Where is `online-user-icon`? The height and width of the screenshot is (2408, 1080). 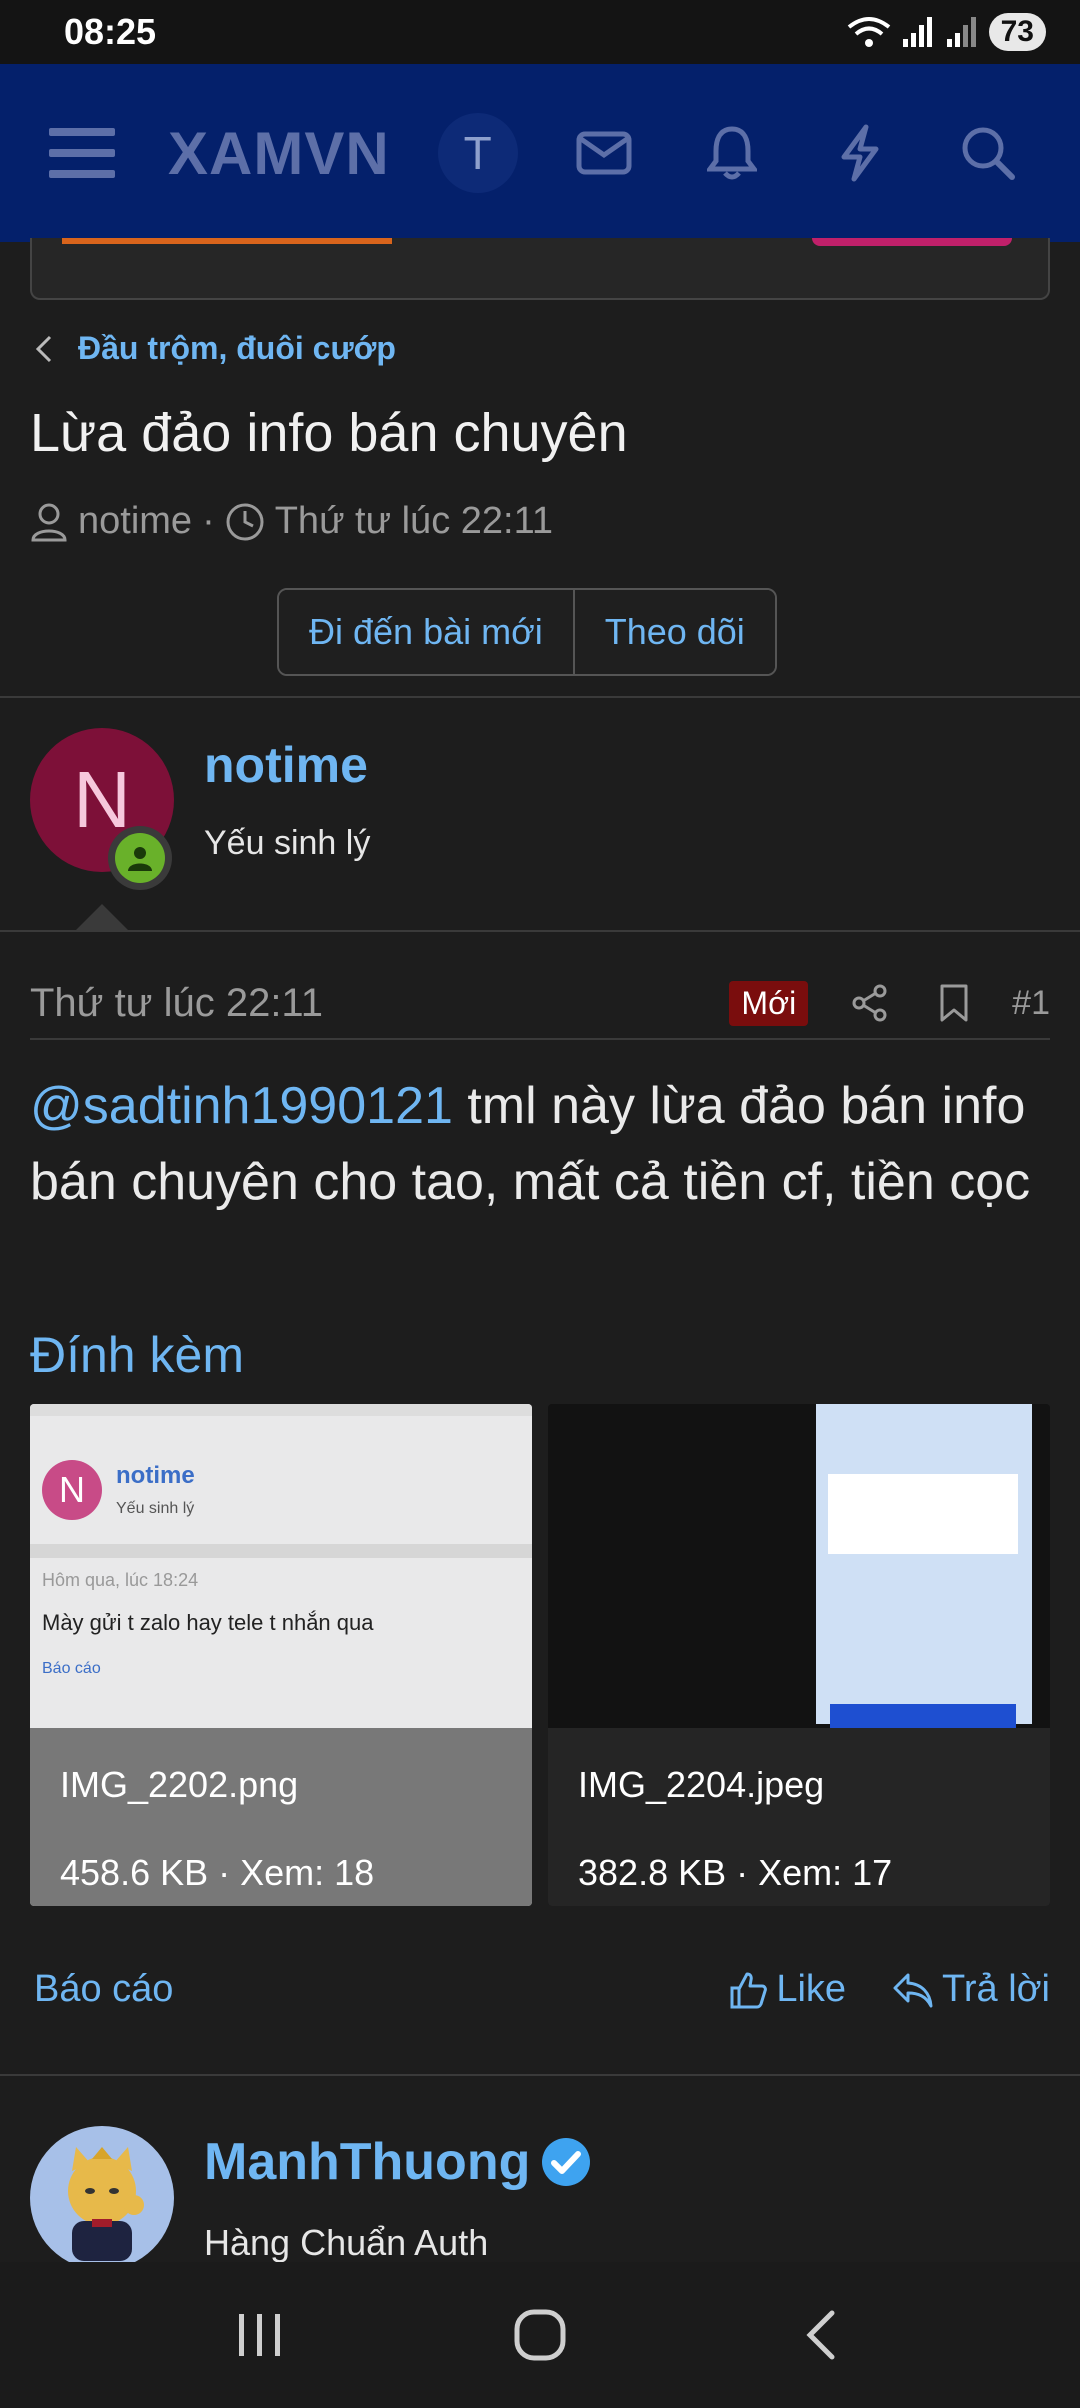
online-user-icon is located at coordinates (140, 859).